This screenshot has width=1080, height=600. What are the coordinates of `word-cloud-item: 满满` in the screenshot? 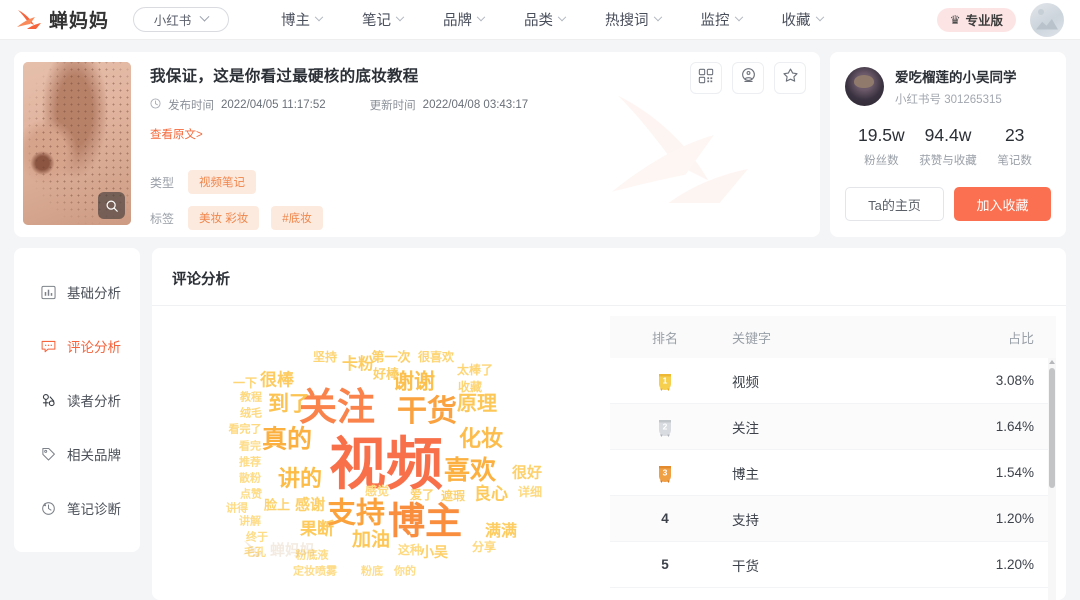 It's located at (501, 532).